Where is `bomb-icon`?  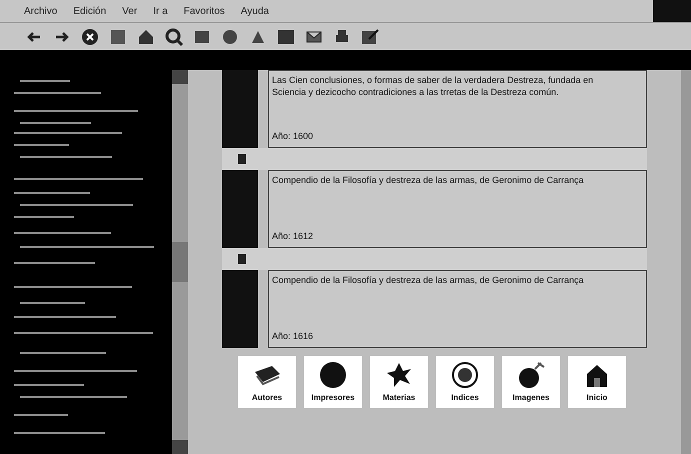
bomb-icon is located at coordinates (531, 375).